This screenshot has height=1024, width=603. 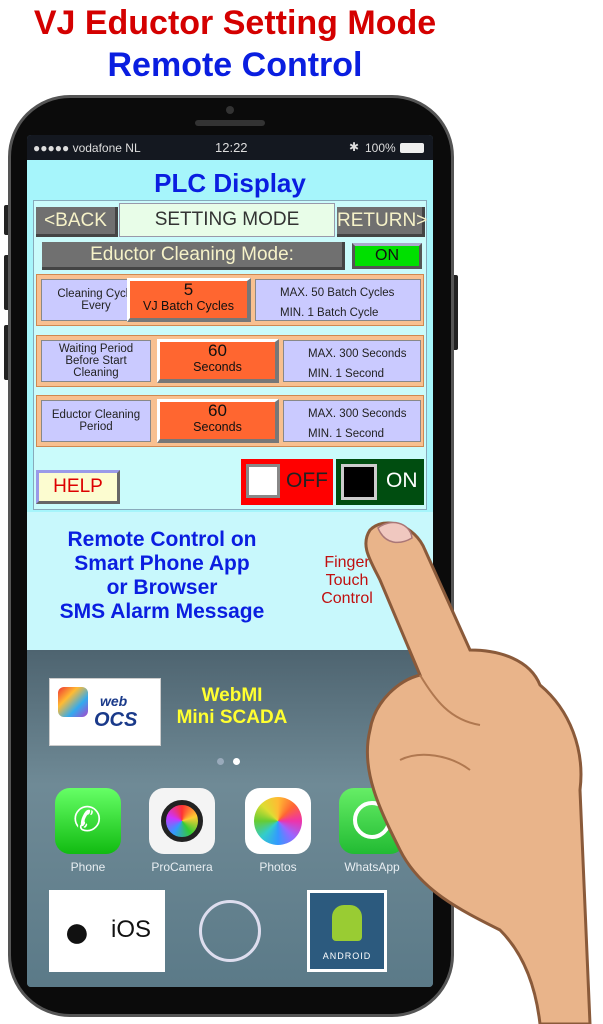 I want to click on carrier: ●●●●● vodafone NL, so click(x=87, y=148).